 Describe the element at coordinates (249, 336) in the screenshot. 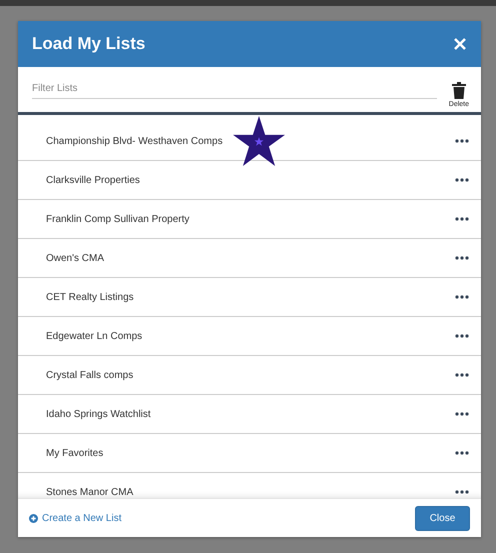

I see `list-row: Edgewater Ln Comps` at that location.